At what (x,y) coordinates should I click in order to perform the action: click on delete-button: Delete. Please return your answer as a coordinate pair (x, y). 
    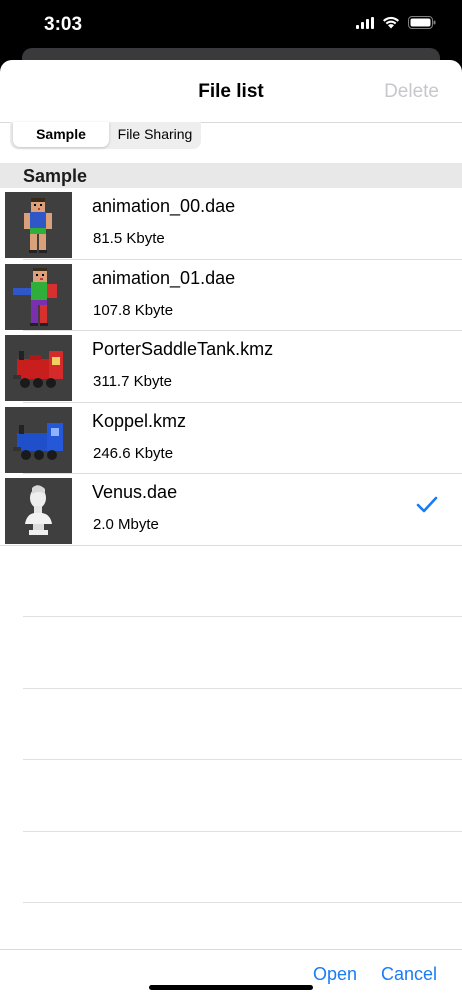
    Looking at the image, I should click on (411, 92).